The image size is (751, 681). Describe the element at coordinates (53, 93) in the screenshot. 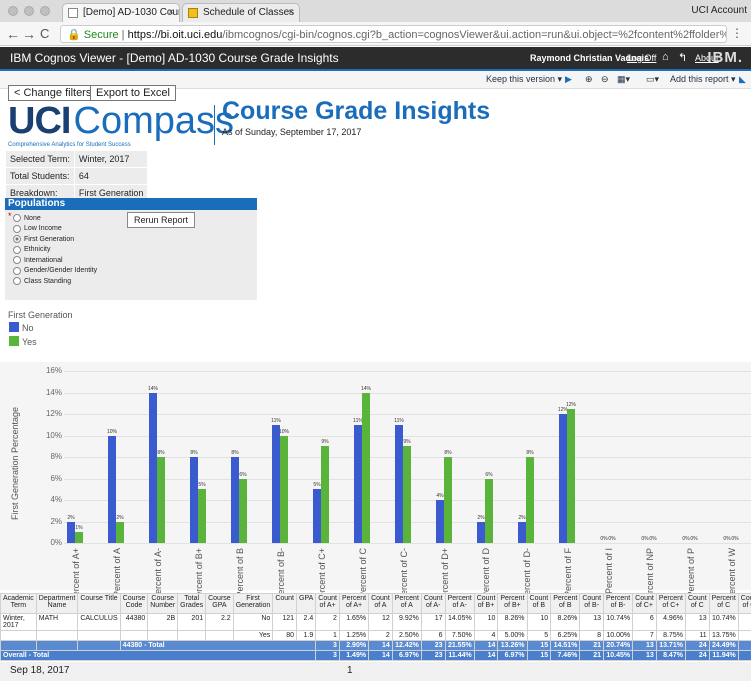

I see `change-filters-button: < Change filters` at that location.